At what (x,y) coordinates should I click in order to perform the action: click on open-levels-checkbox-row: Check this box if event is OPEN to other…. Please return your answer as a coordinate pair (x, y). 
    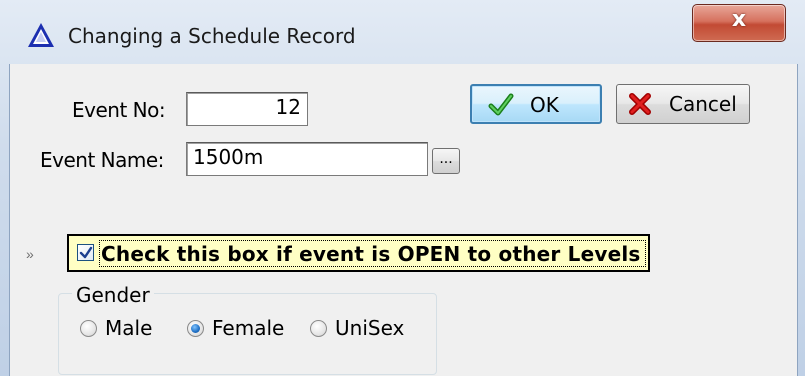
    Looking at the image, I should click on (358, 253).